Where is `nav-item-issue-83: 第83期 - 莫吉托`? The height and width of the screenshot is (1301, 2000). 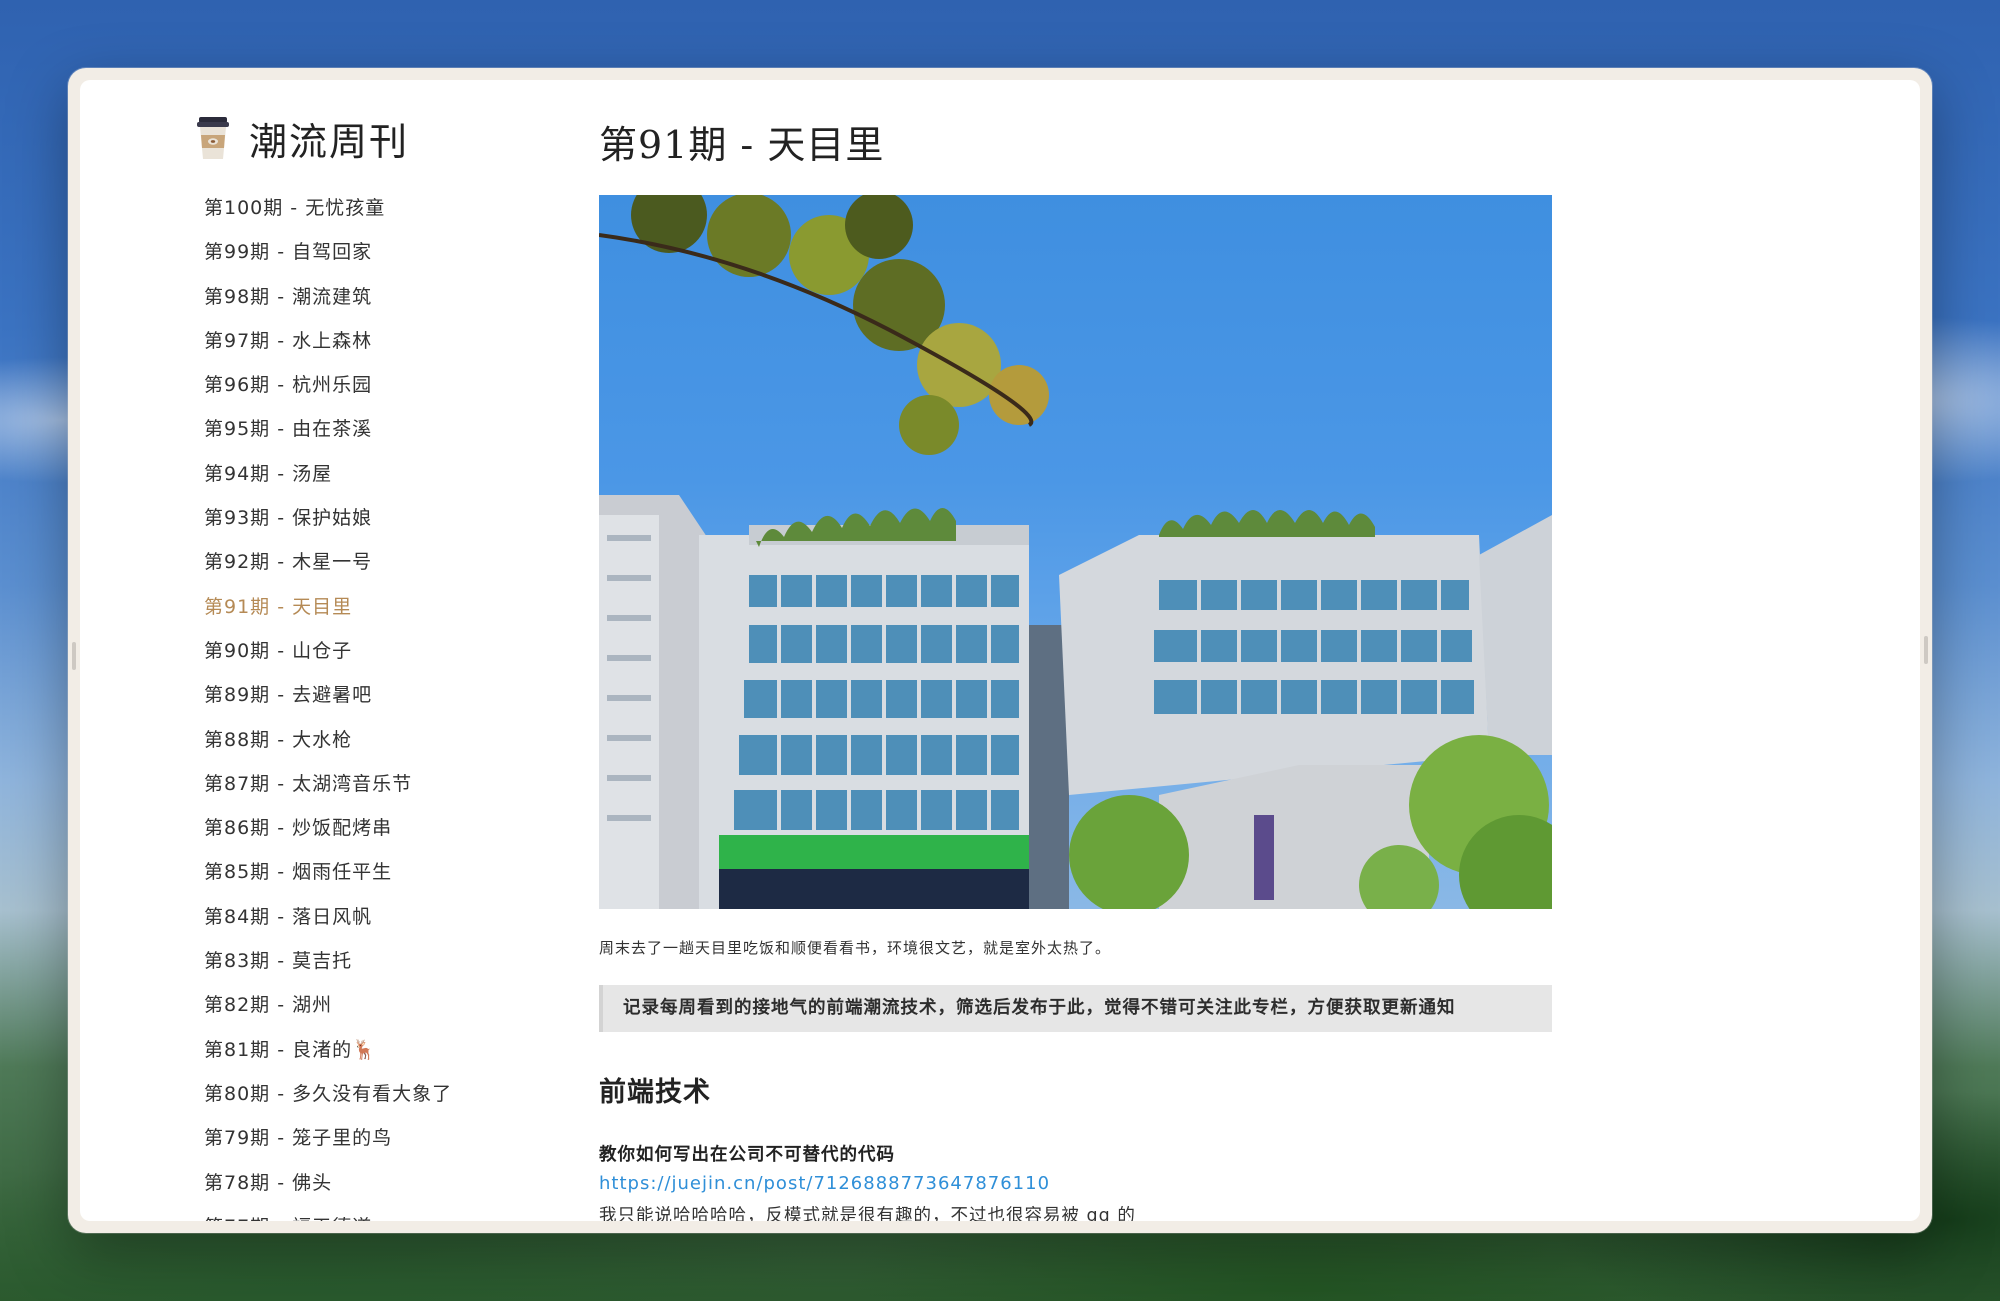
nav-item-issue-83: 第83期 - 莫吉托 is located at coordinates (328, 961).